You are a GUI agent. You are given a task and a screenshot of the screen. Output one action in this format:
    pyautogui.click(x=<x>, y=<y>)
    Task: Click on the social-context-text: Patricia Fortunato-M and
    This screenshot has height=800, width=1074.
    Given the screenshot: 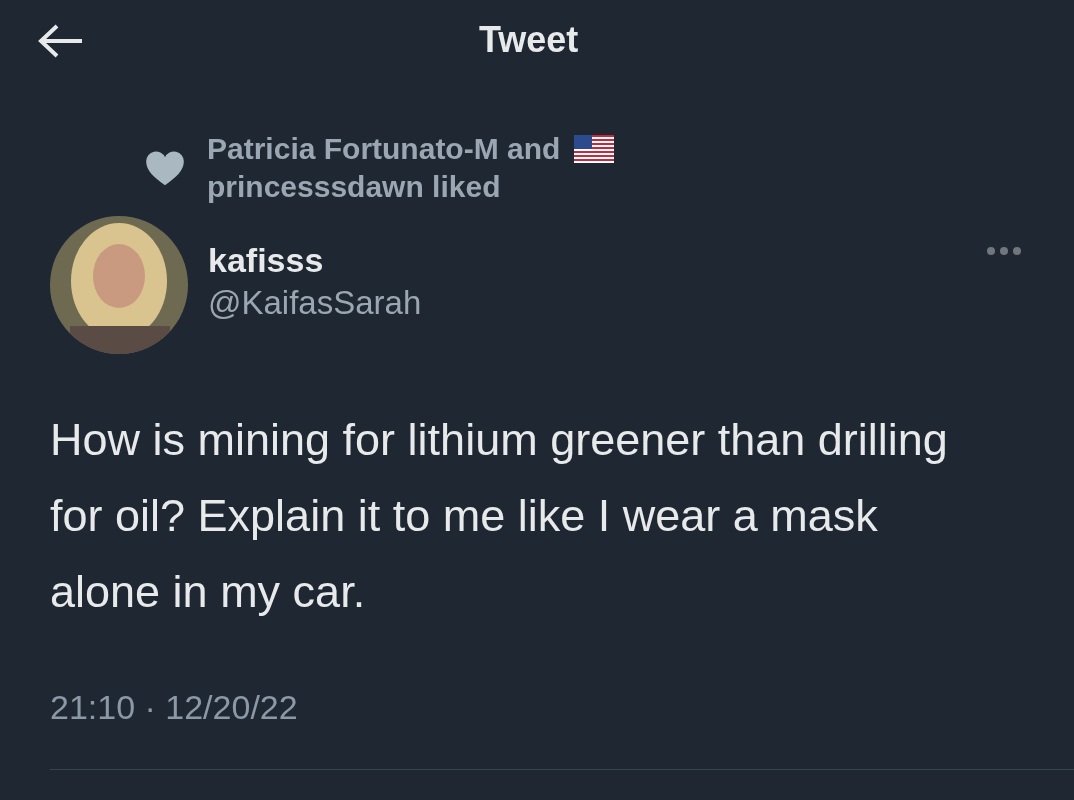 What is the action you would take?
    pyautogui.click(x=384, y=149)
    